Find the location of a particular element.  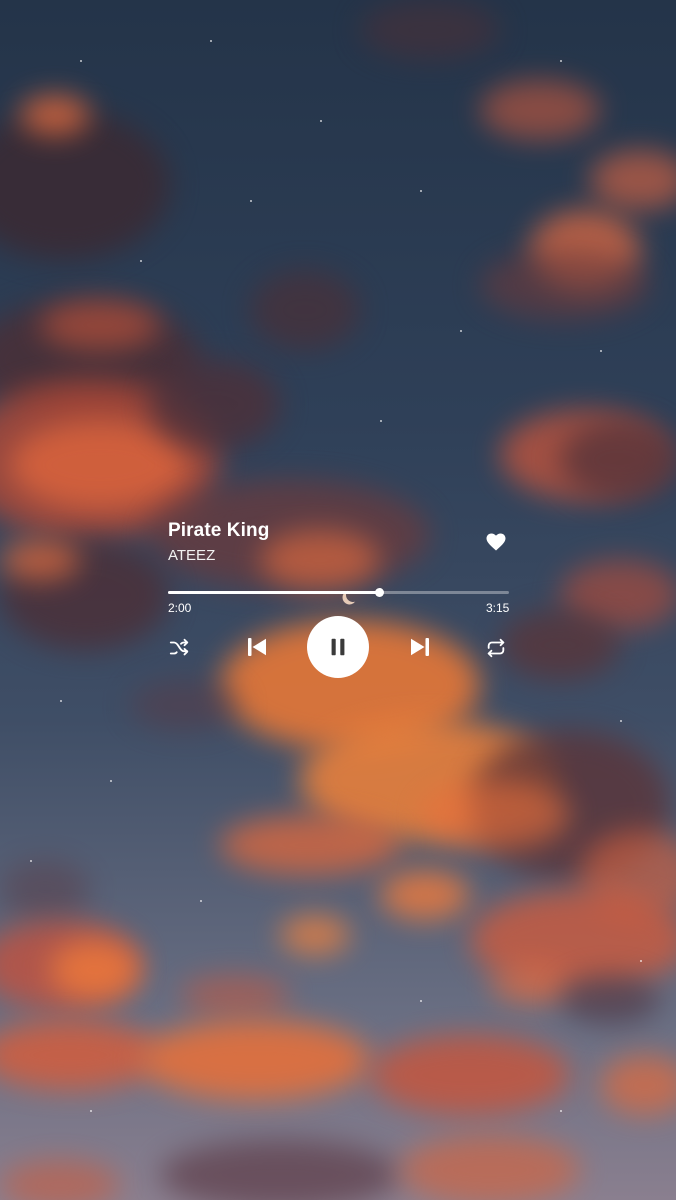

pause-button is located at coordinates (338, 647).